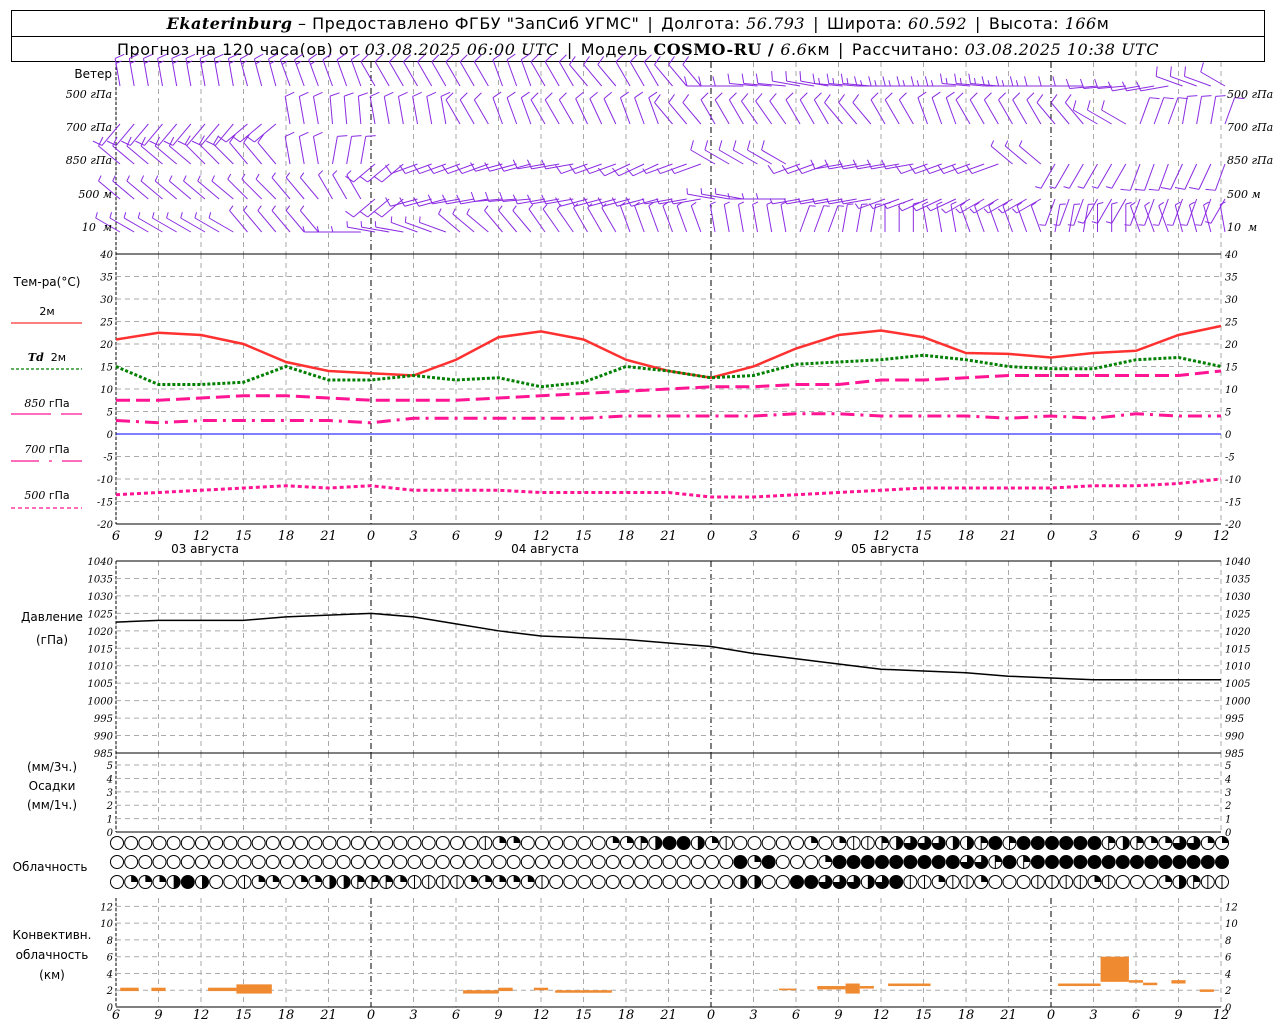  What do you see at coordinates (110, 766) in the screenshot?
I see `y-tick-label: 5` at bounding box center [110, 766].